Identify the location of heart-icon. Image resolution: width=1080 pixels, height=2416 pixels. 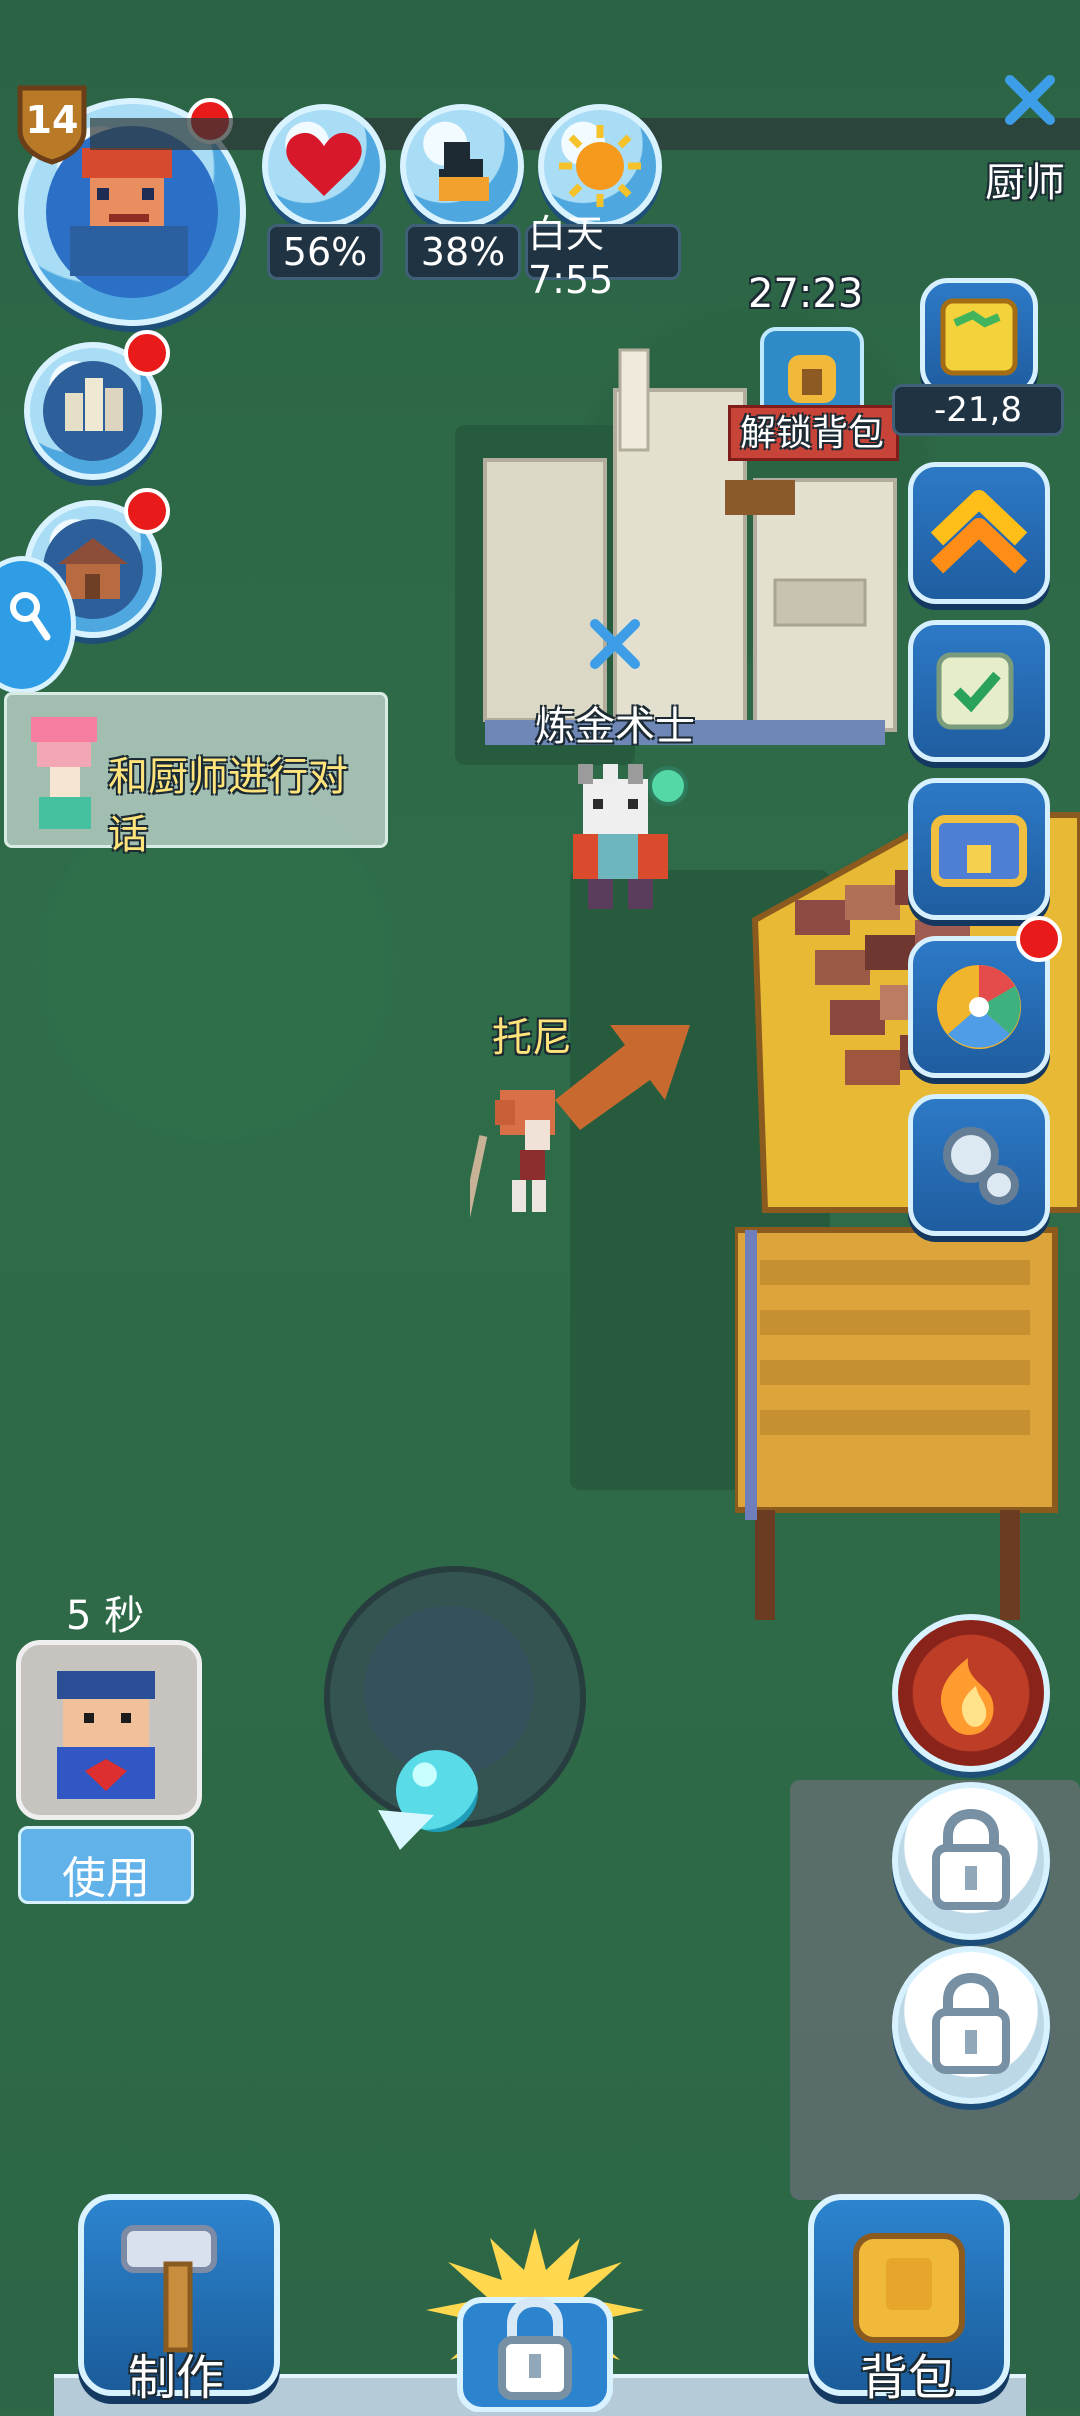
(324, 164).